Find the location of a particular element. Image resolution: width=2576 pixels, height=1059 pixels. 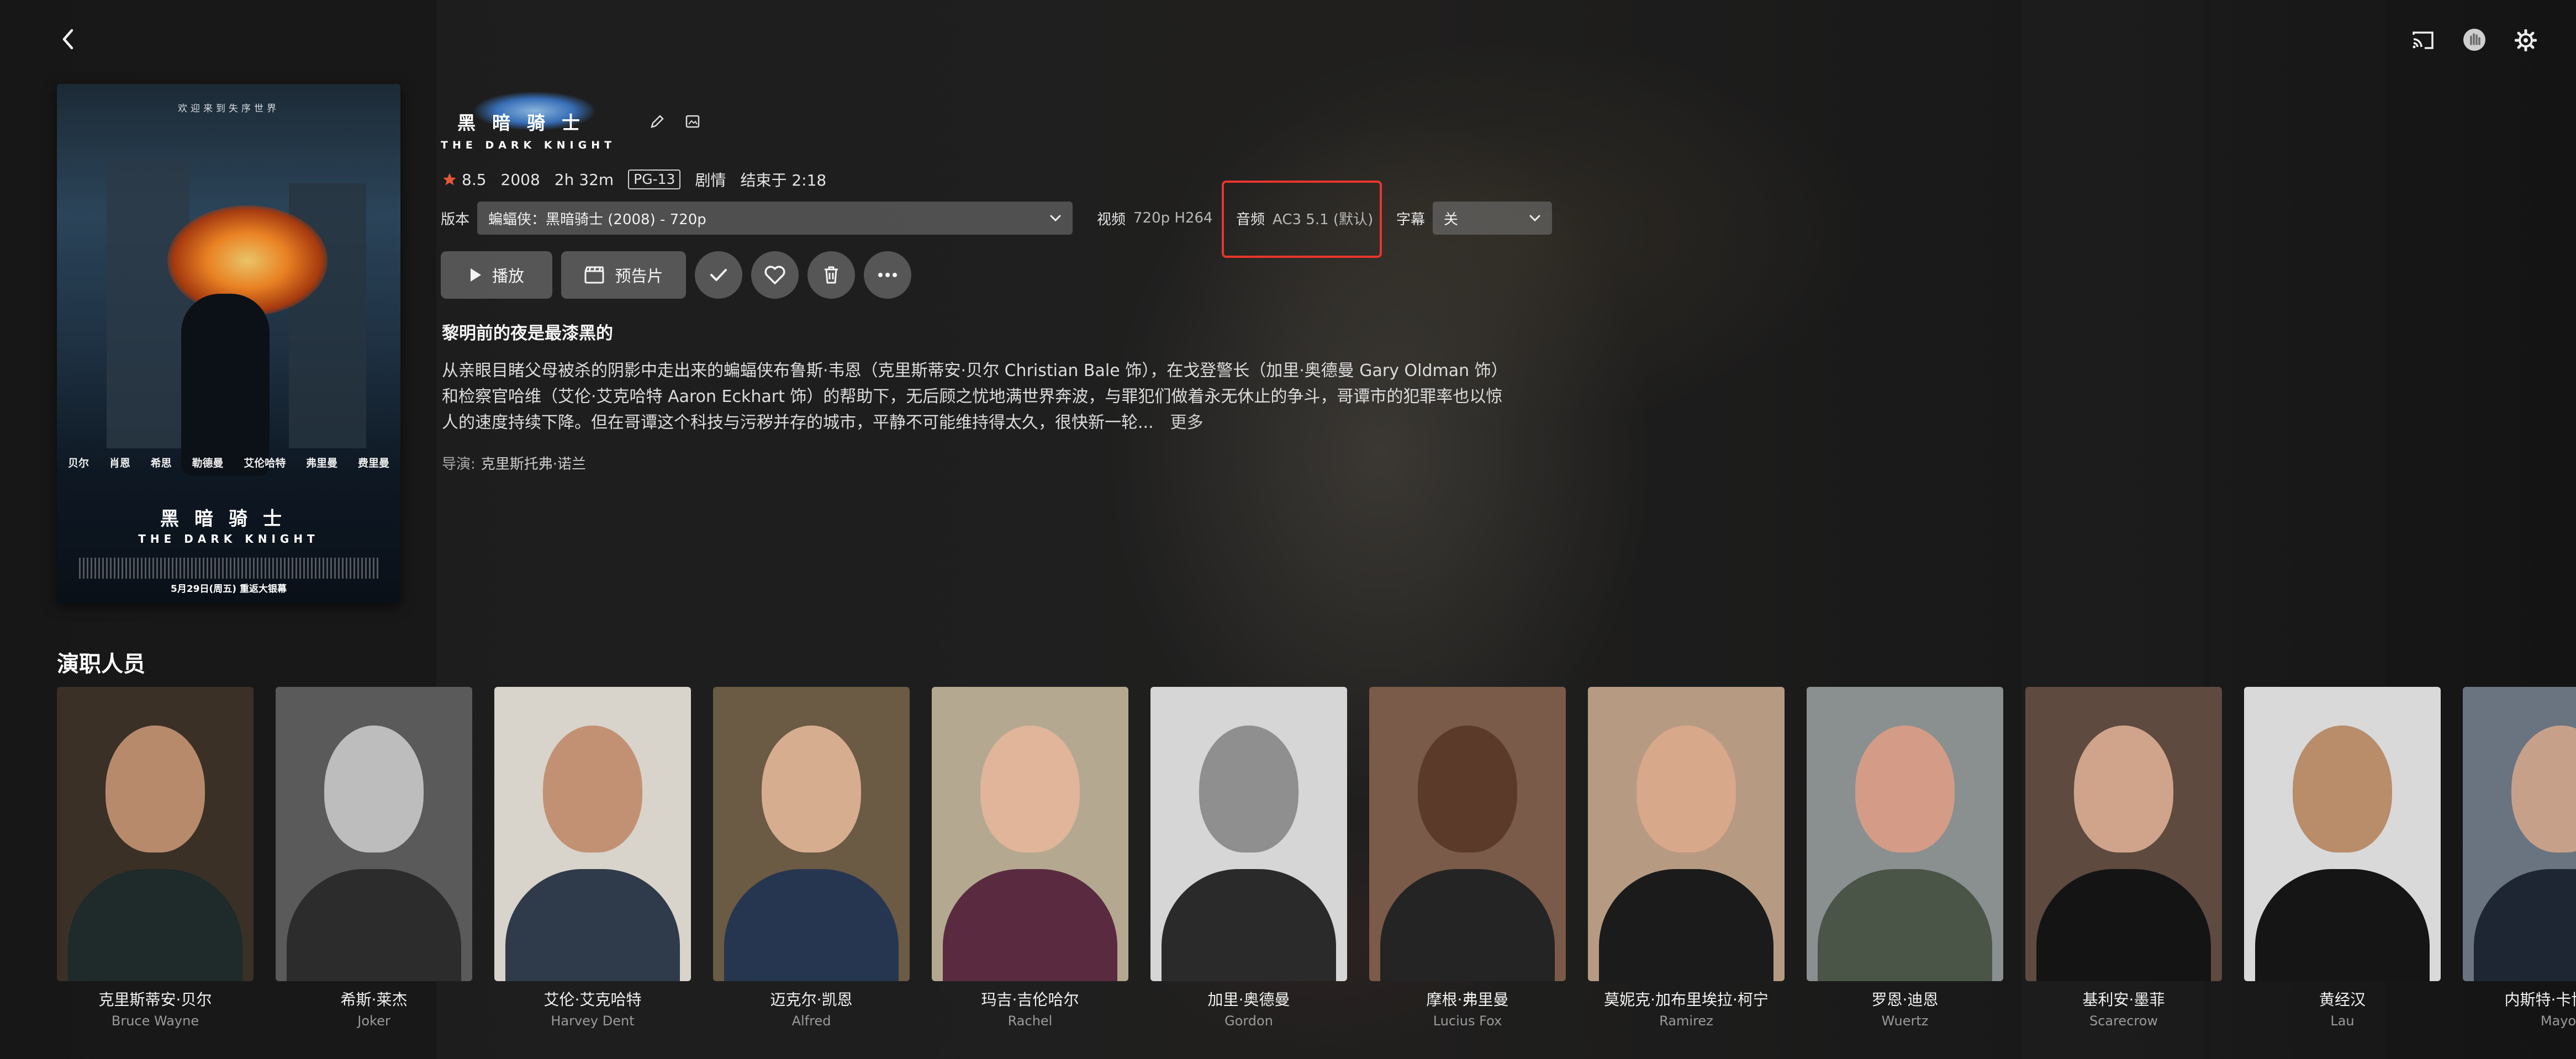

meta-row: 8.5 2008 2h 32m PG-13 剧情 结束于 2:18 is located at coordinates (634, 179).